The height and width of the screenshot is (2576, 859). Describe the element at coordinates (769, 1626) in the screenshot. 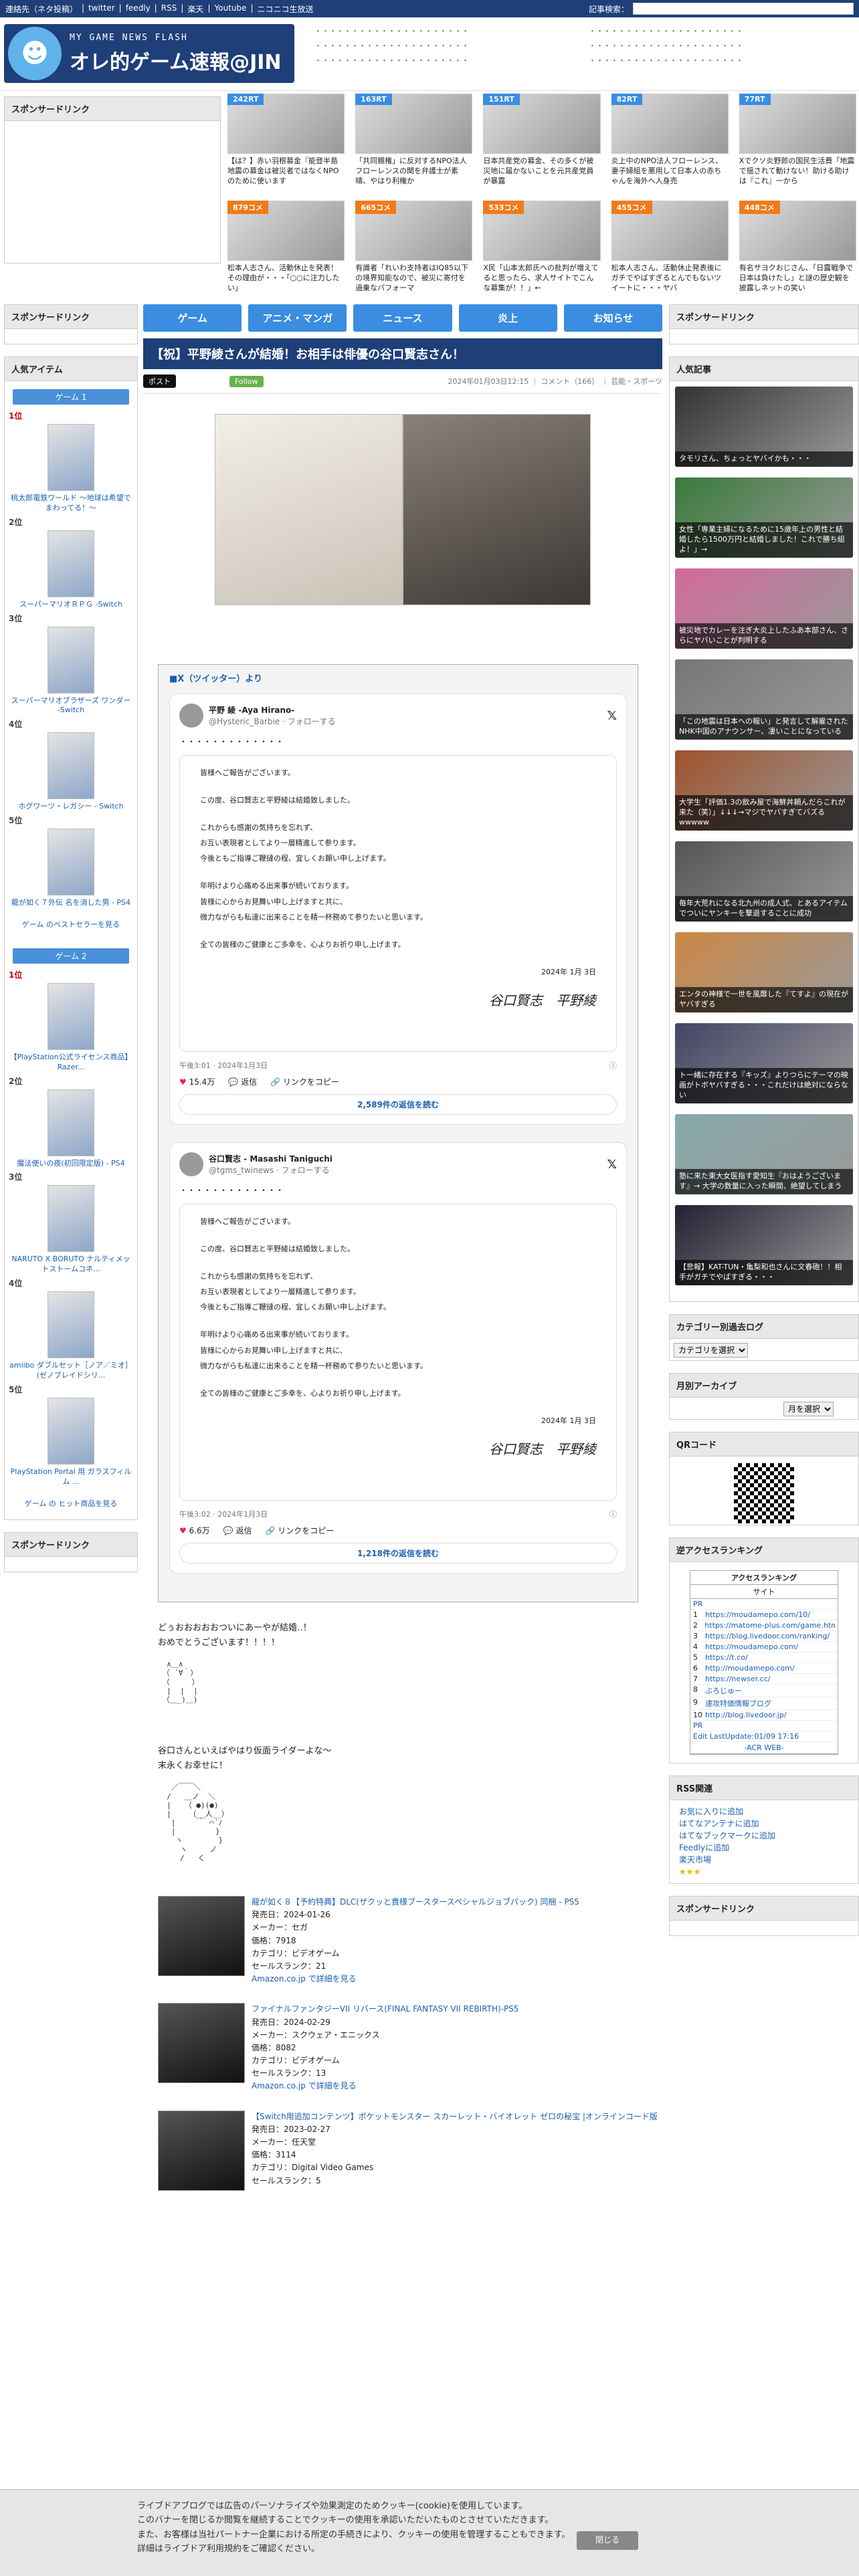

I see `acr-link: https://matome-plus.com/game.html` at that location.